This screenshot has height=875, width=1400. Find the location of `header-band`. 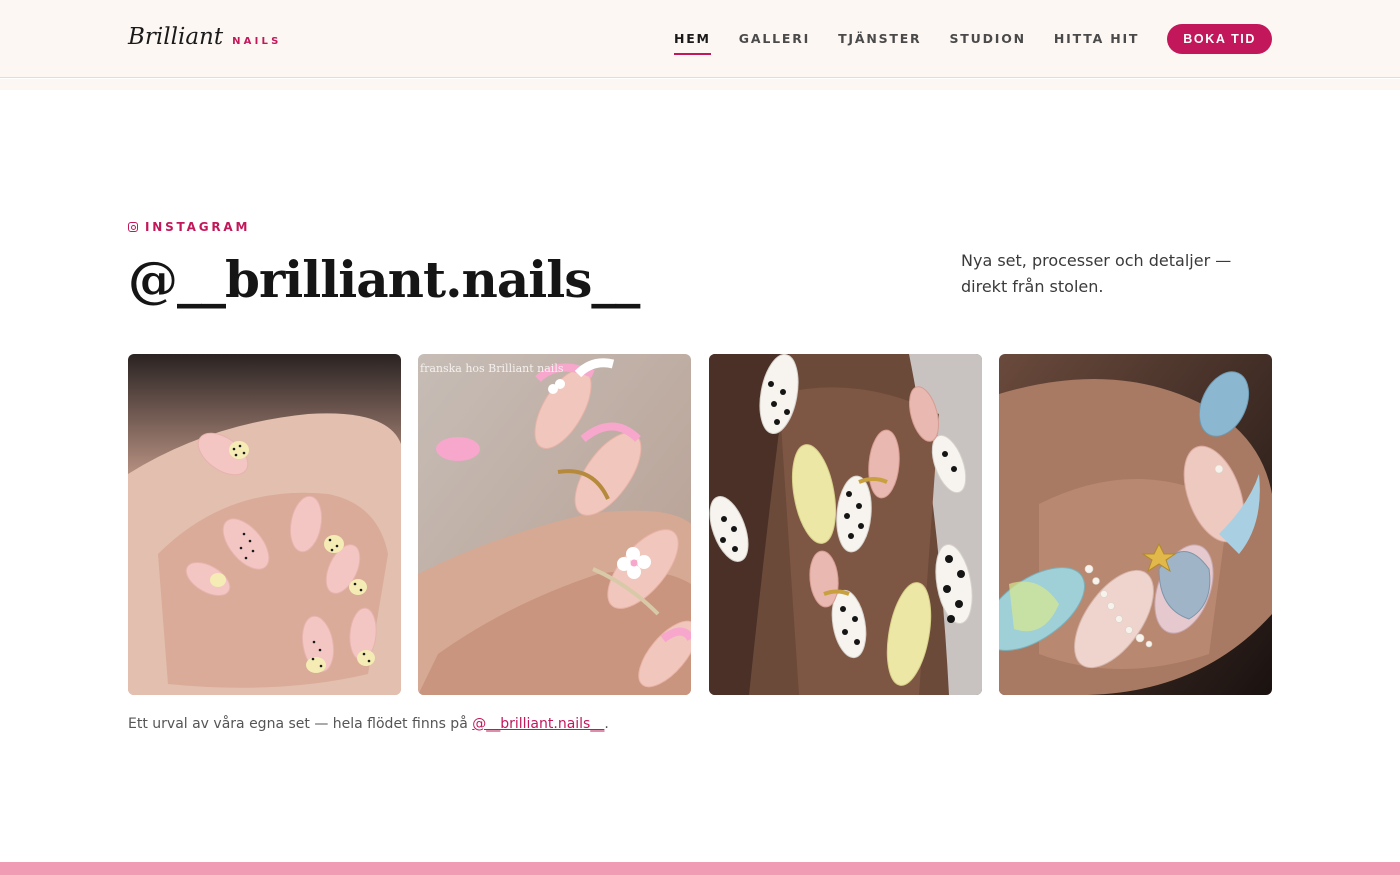

header-band is located at coordinates (700, 84).